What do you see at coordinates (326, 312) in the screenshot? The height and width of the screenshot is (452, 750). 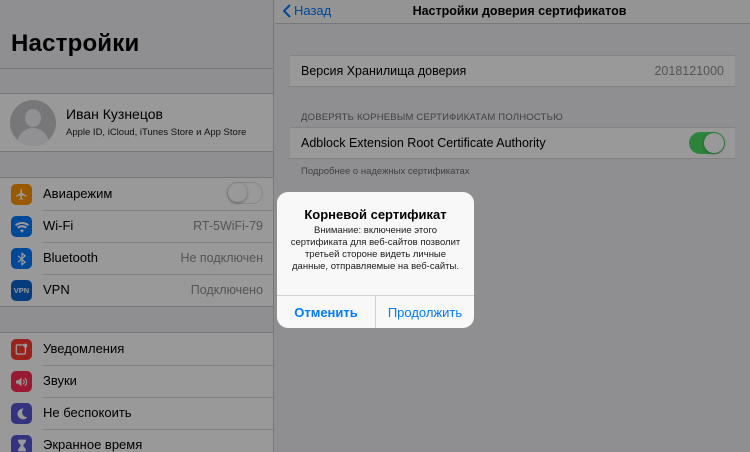 I see `cancel-button: Отменить` at bounding box center [326, 312].